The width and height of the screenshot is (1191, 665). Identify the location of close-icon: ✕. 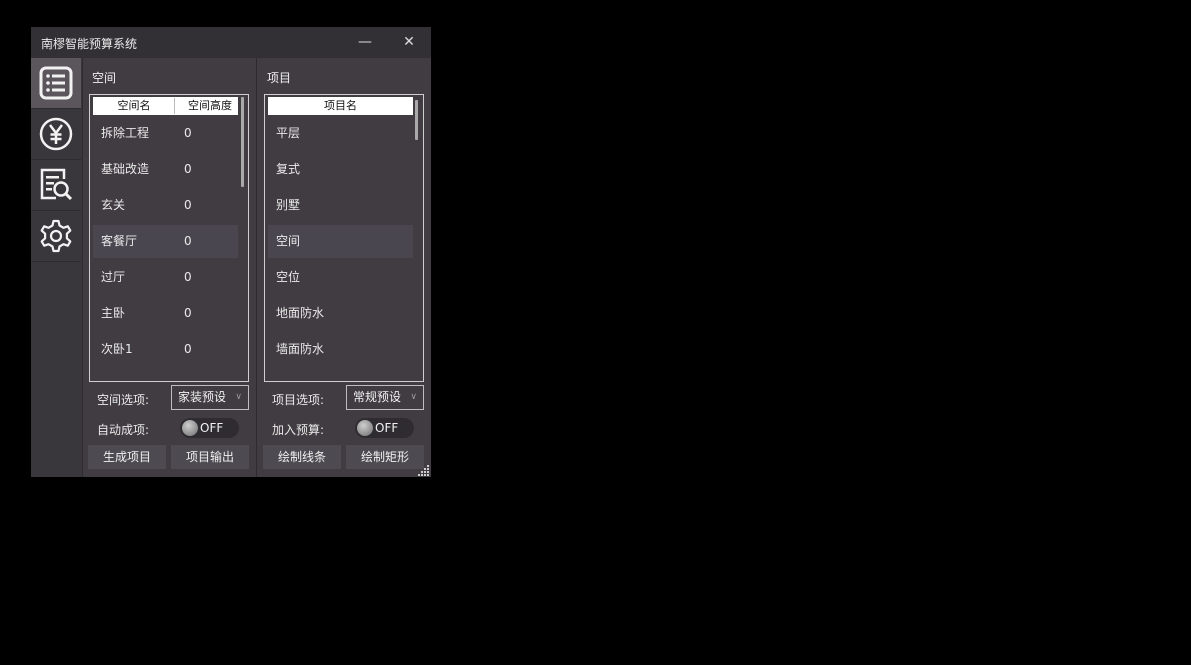
(409, 42).